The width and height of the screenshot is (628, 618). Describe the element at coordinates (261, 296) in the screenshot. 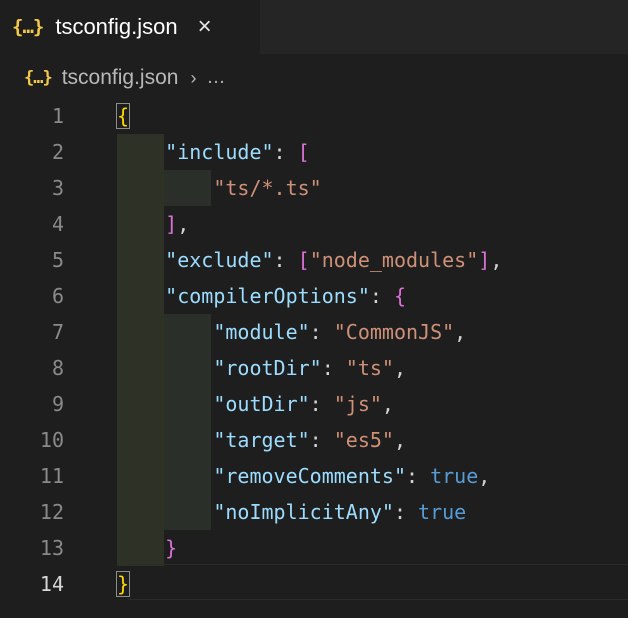

I see `code-text: "compilerOptions": {` at that location.